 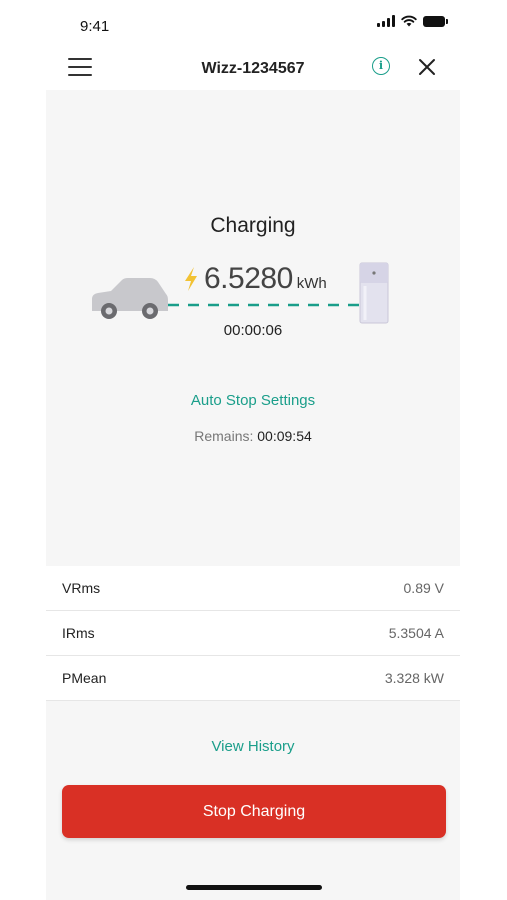 What do you see at coordinates (284, 436) in the screenshot?
I see `remains-value: 00:09:54` at bounding box center [284, 436].